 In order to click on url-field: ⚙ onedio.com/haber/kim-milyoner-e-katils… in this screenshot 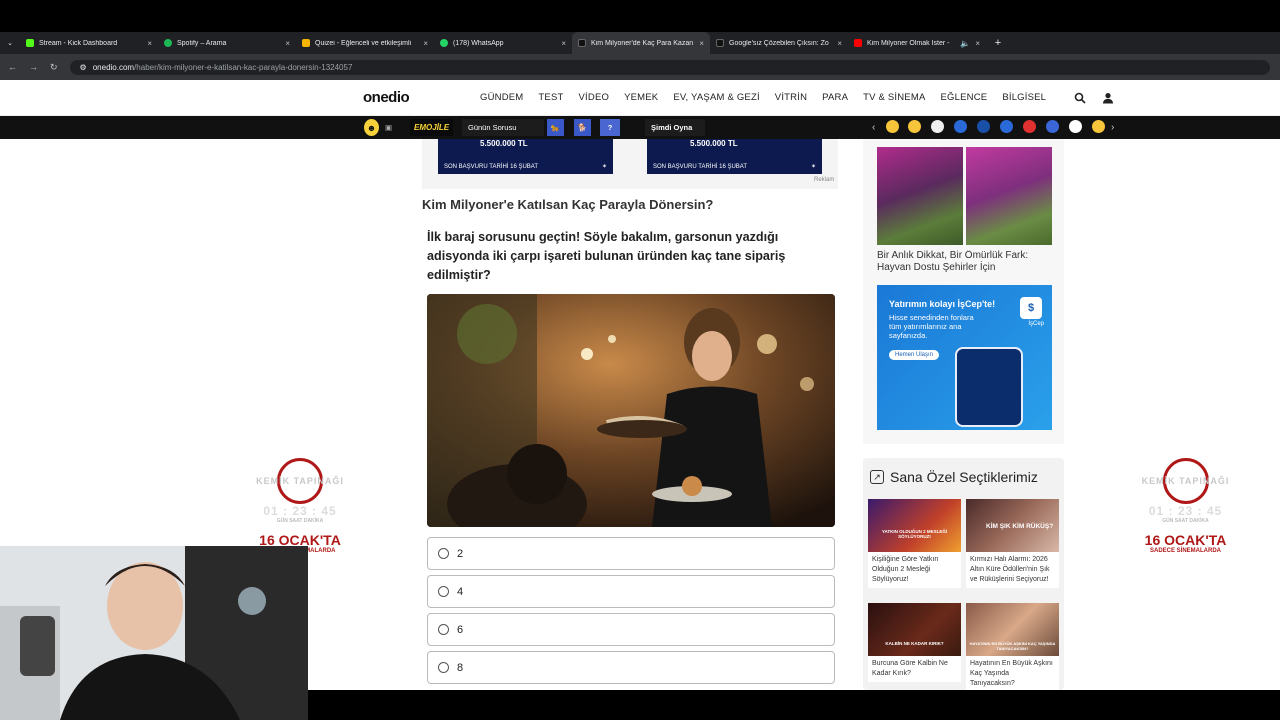, I will do `click(669, 67)`.